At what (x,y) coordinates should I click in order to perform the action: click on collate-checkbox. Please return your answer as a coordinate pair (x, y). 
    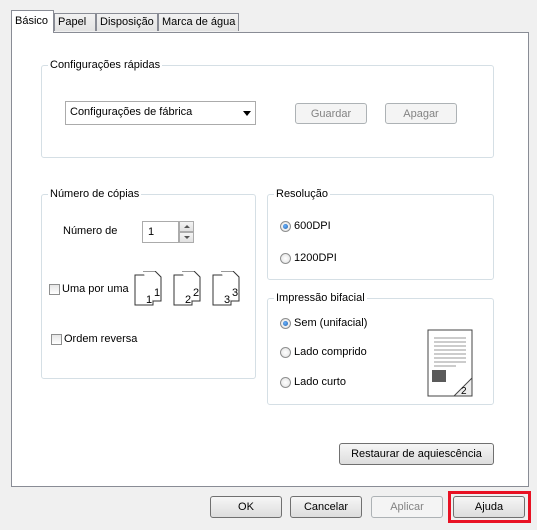
    Looking at the image, I should click on (54, 289).